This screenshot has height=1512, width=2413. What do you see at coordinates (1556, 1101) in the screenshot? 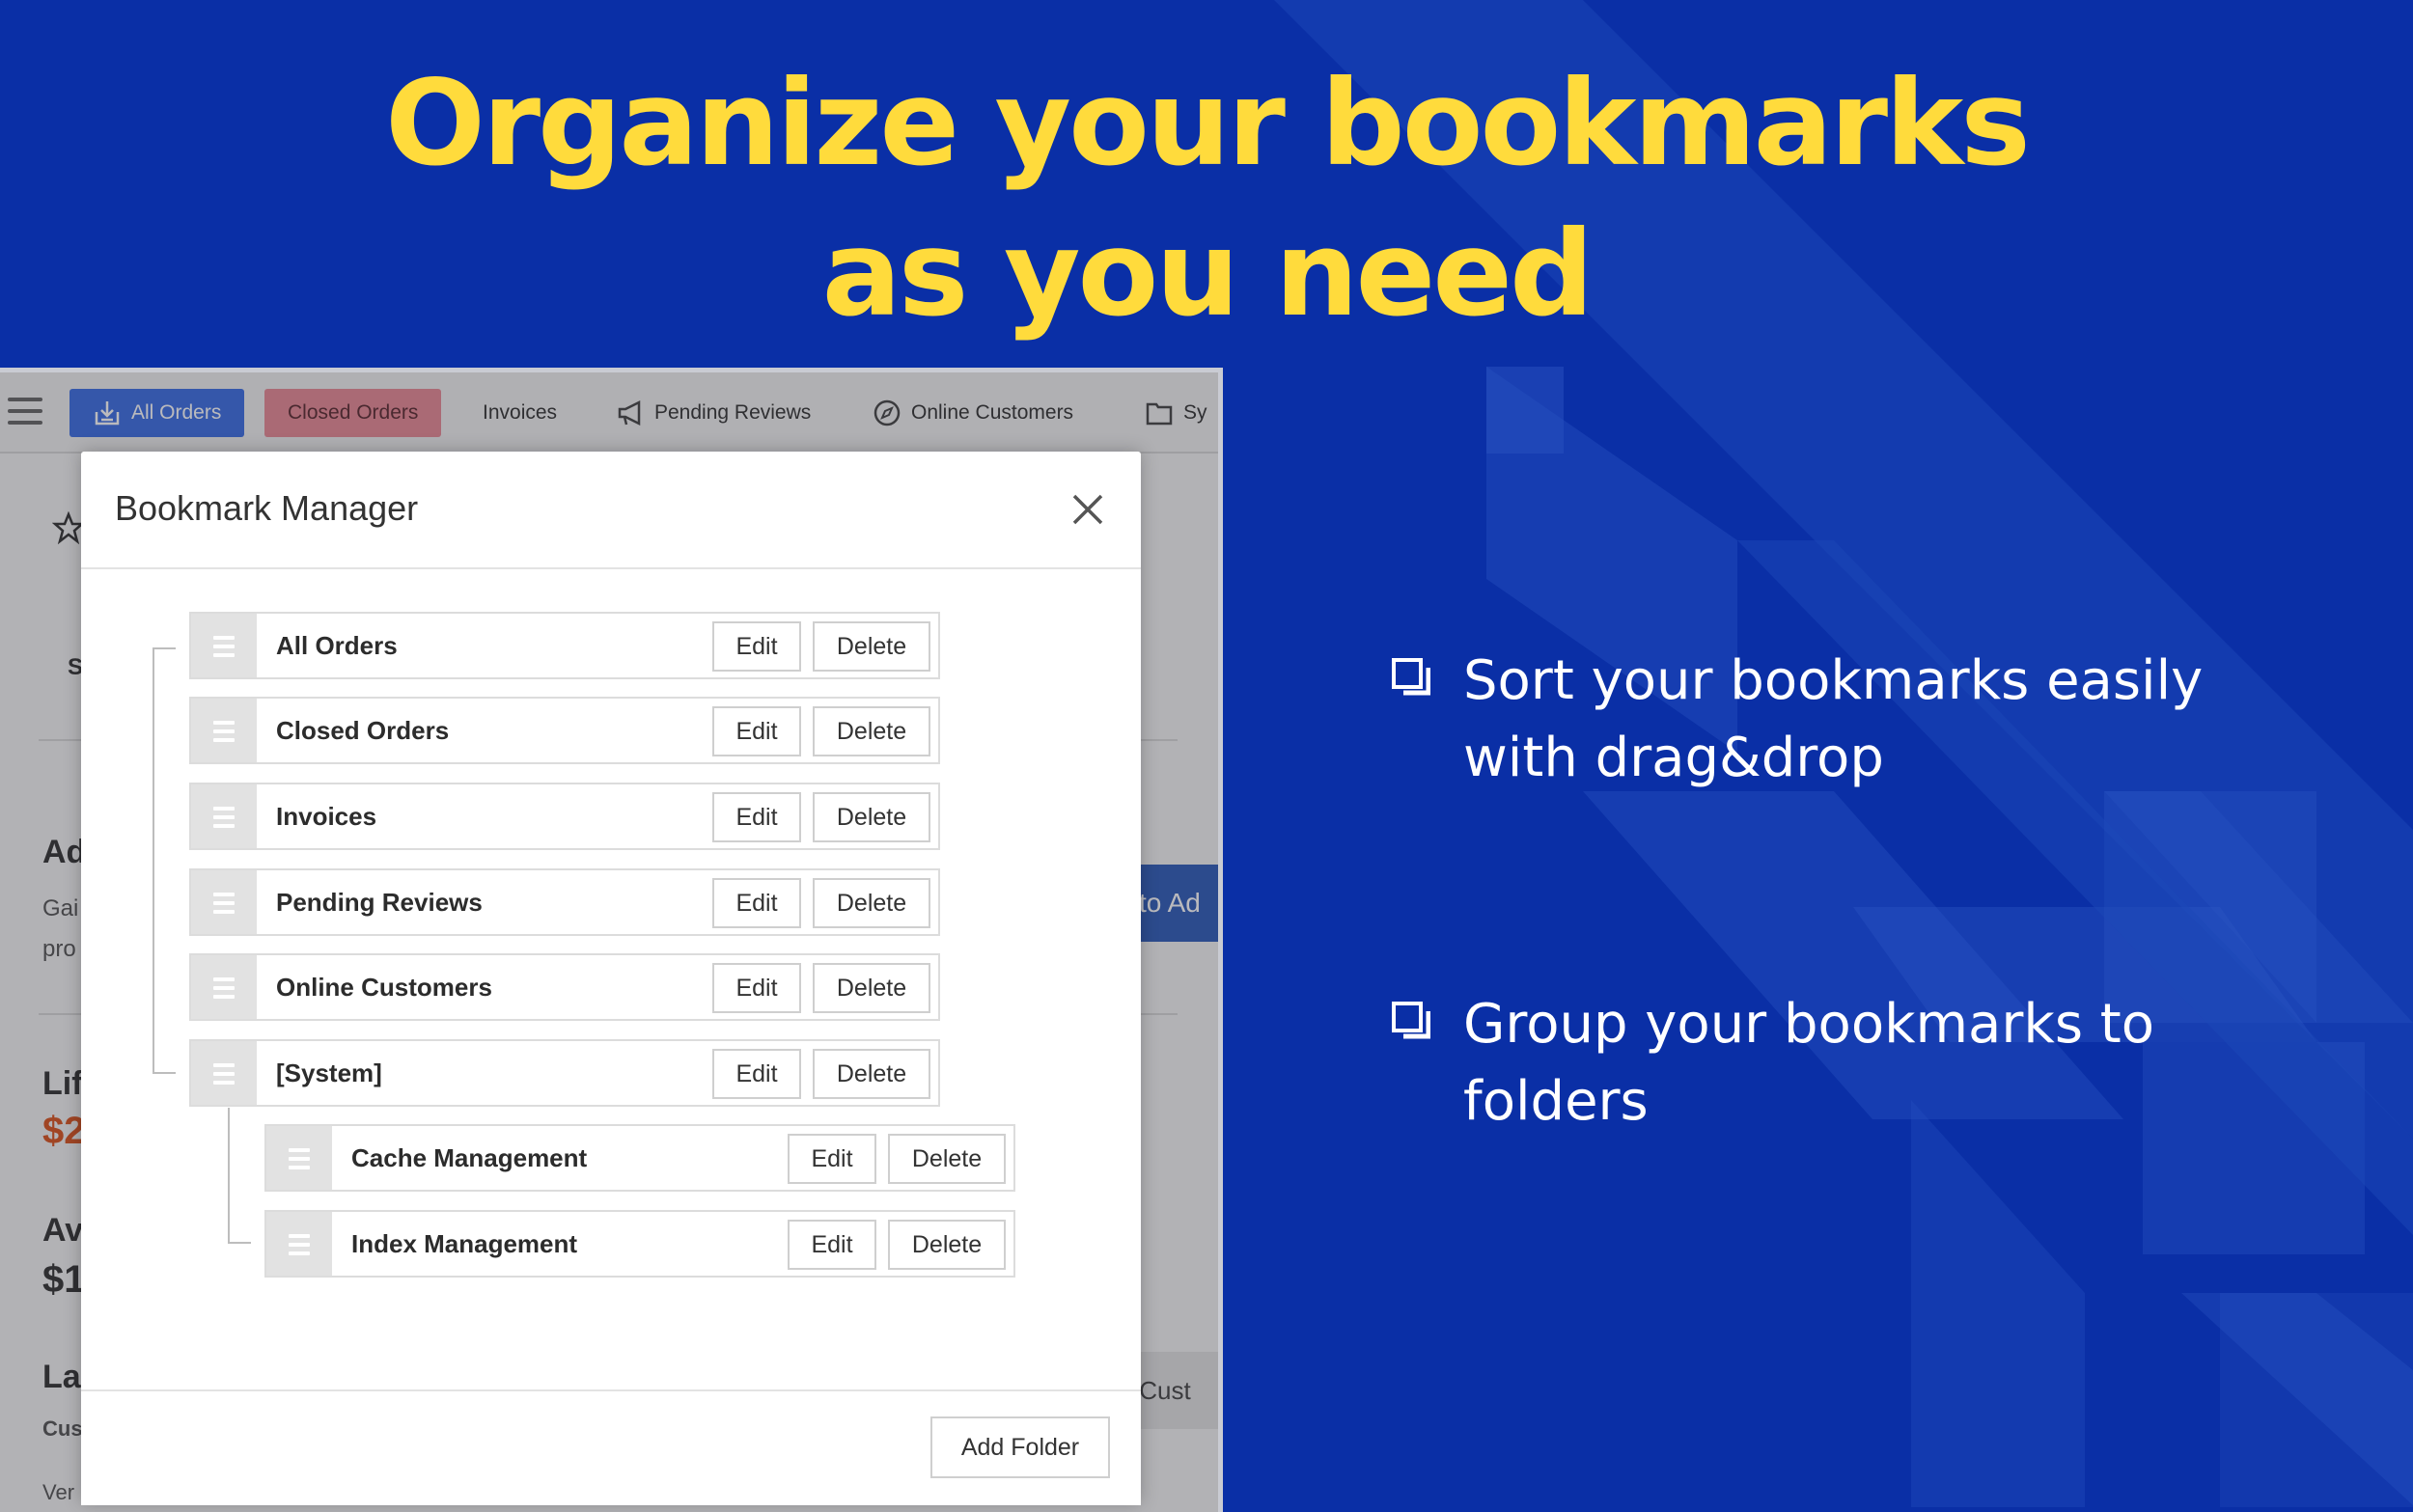
I see `feature-group-line-2: folders` at bounding box center [1556, 1101].